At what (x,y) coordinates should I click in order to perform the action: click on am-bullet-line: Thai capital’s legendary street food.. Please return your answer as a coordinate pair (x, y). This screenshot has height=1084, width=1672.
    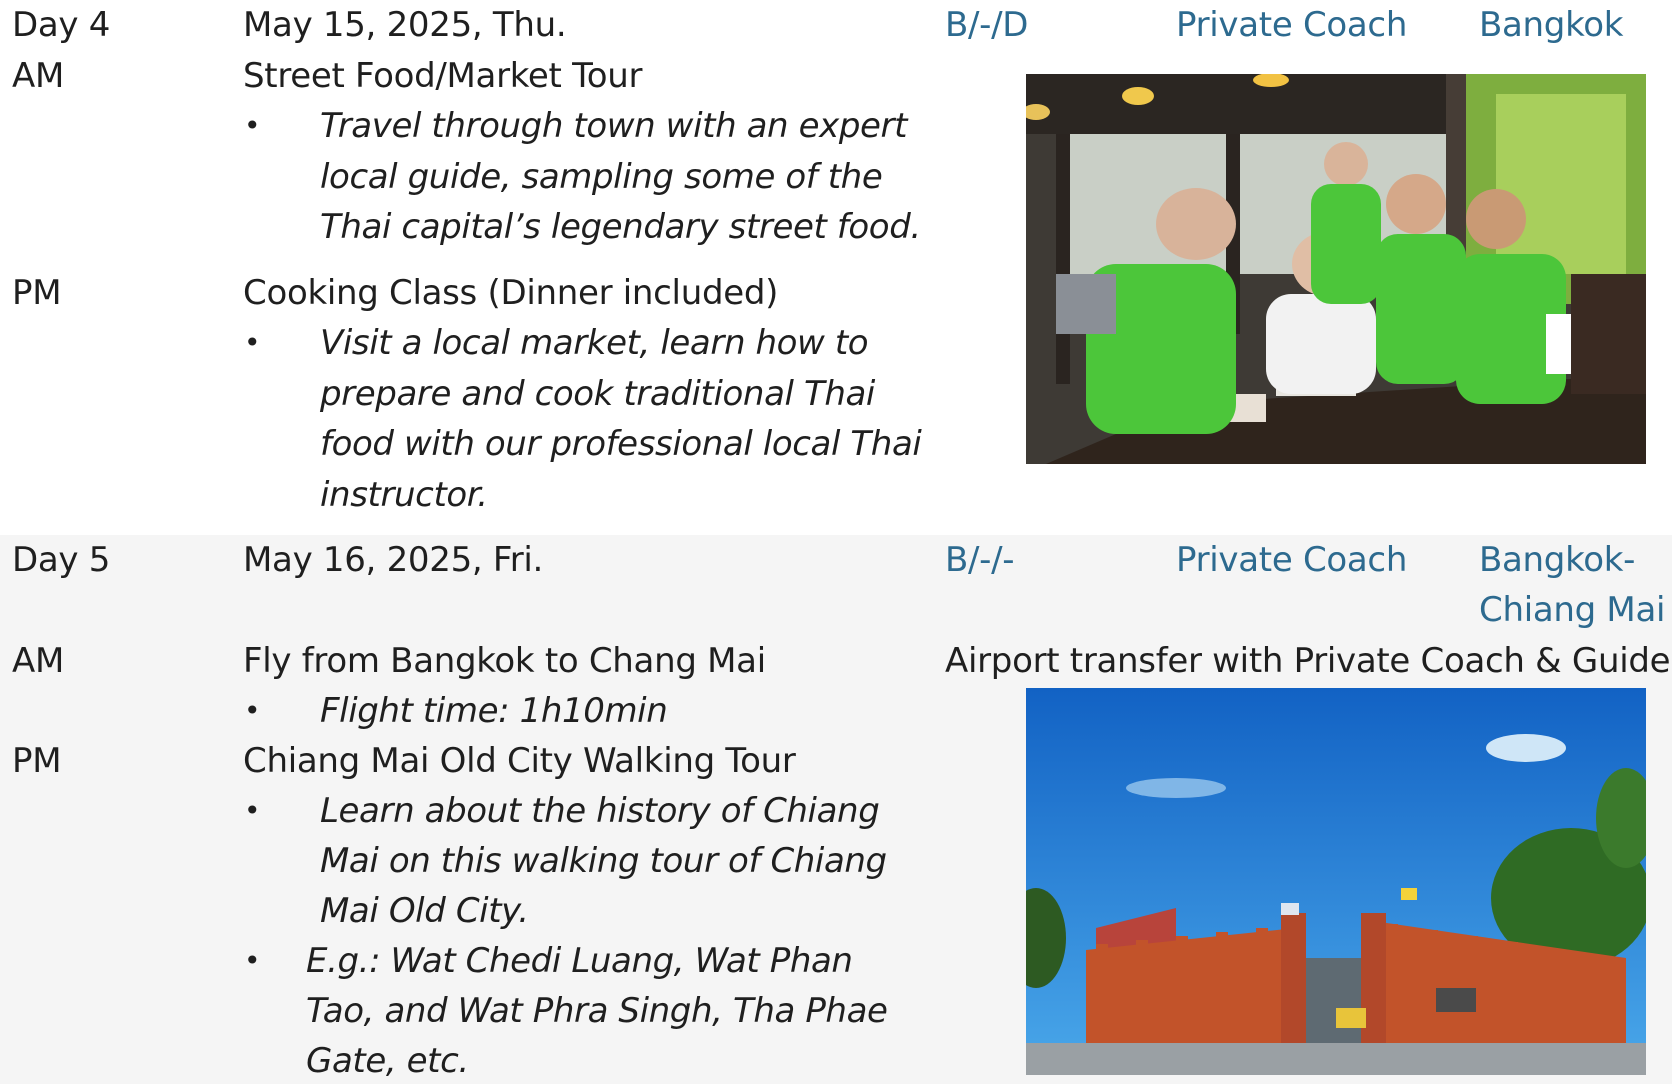
    Looking at the image, I should click on (620, 227).